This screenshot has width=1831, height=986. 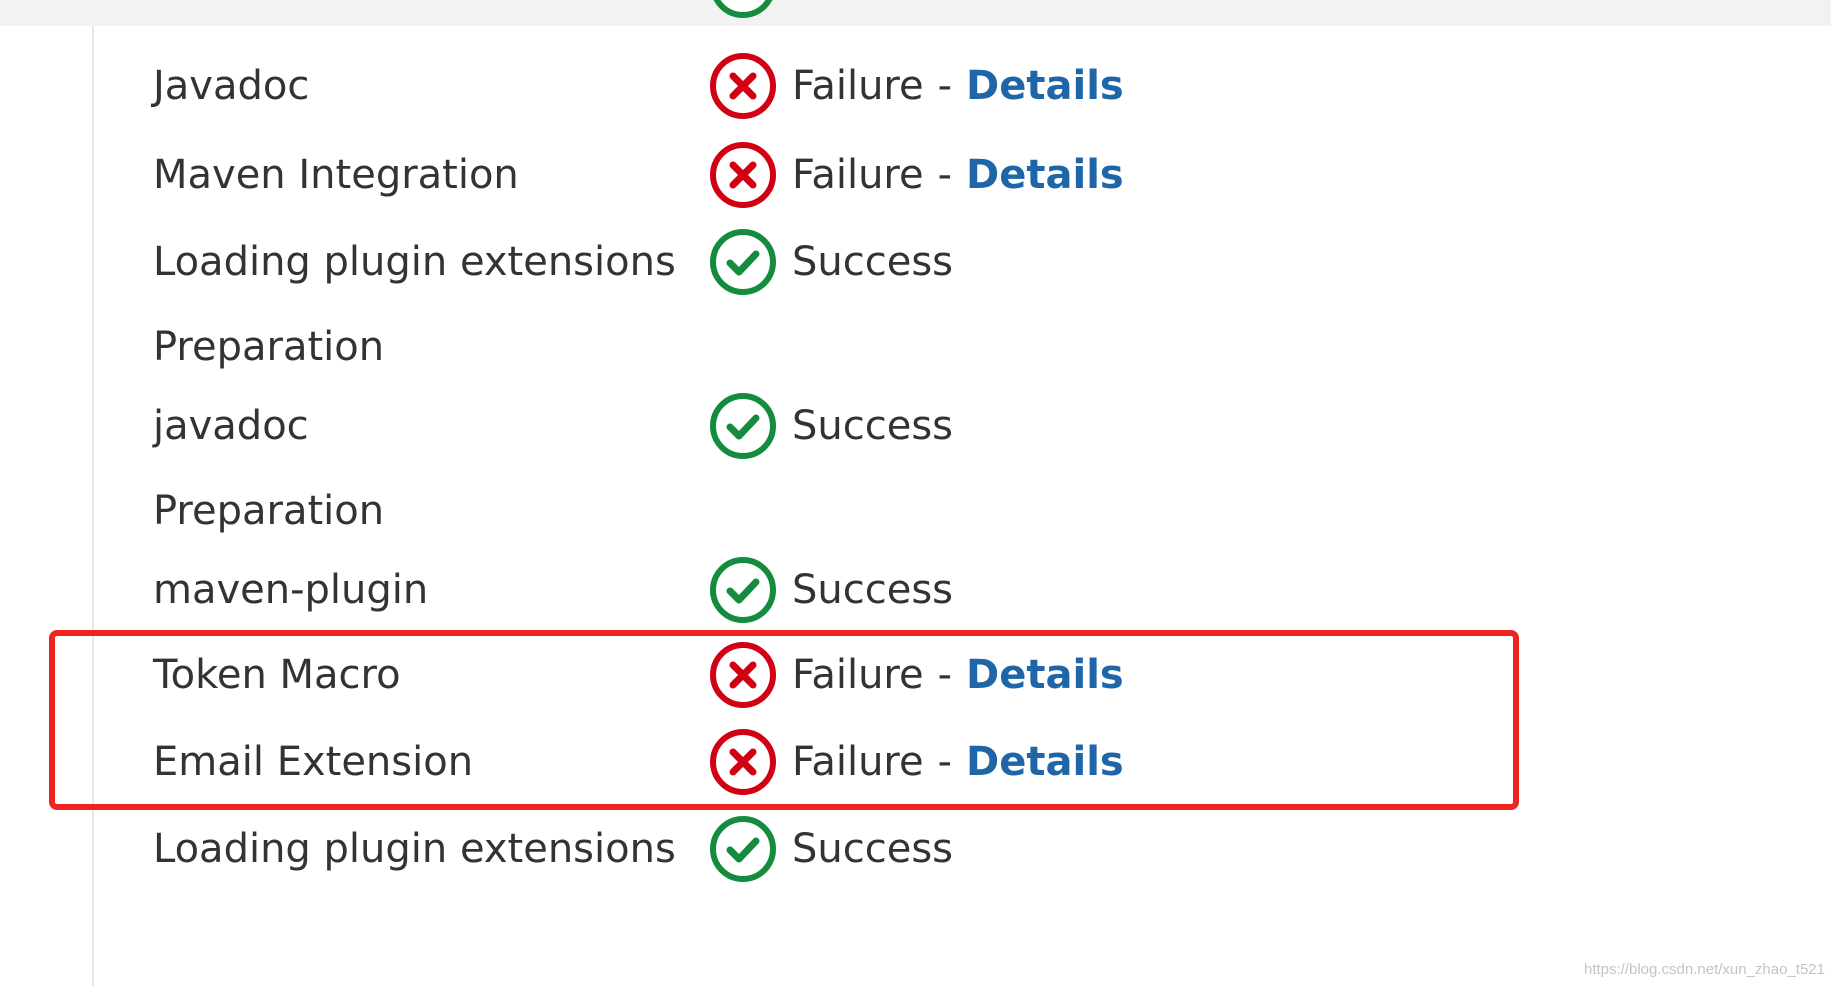 I want to click on list-item: Maven Integration Failure - Details, so click(x=915, y=175).